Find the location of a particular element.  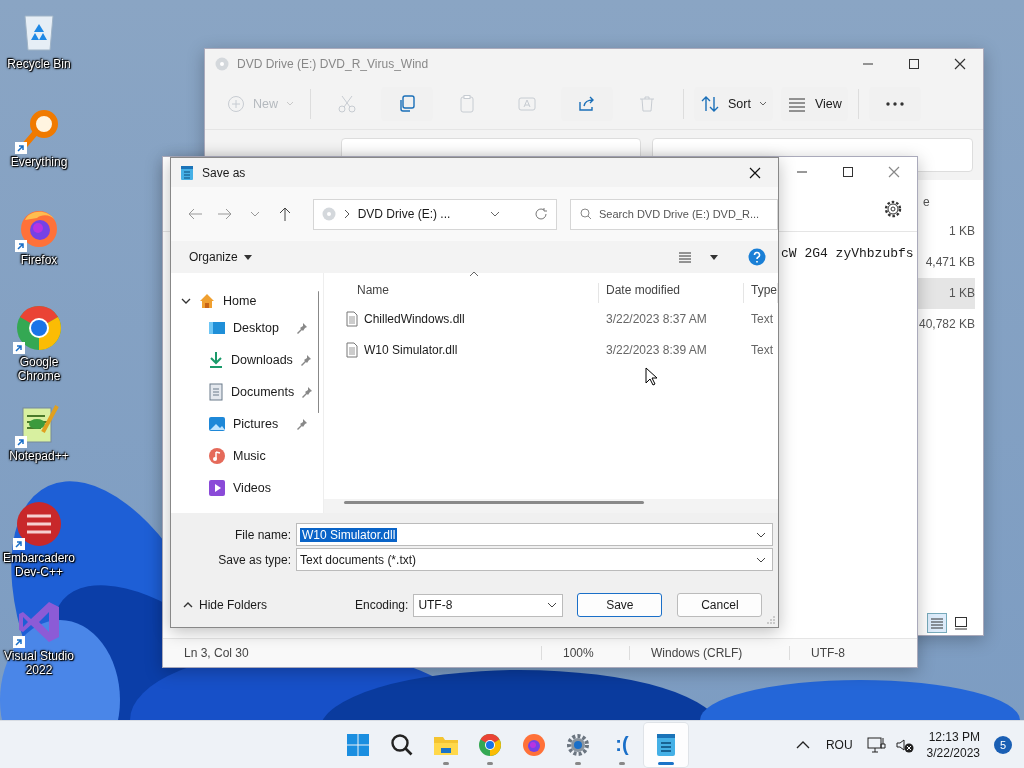

column-header: Name is located at coordinates (461, 293).